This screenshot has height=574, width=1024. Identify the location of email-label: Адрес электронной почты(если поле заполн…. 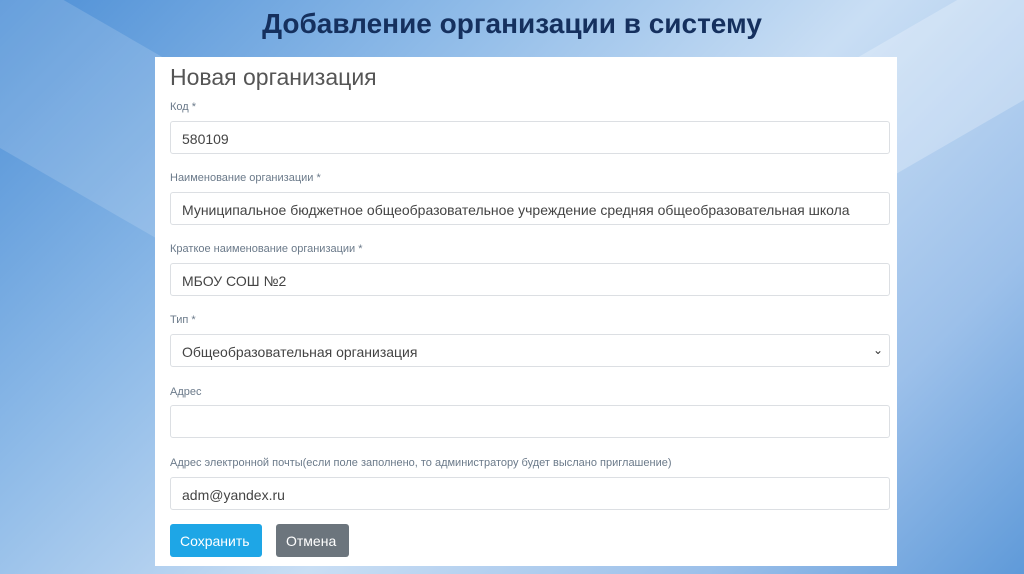
(421, 463).